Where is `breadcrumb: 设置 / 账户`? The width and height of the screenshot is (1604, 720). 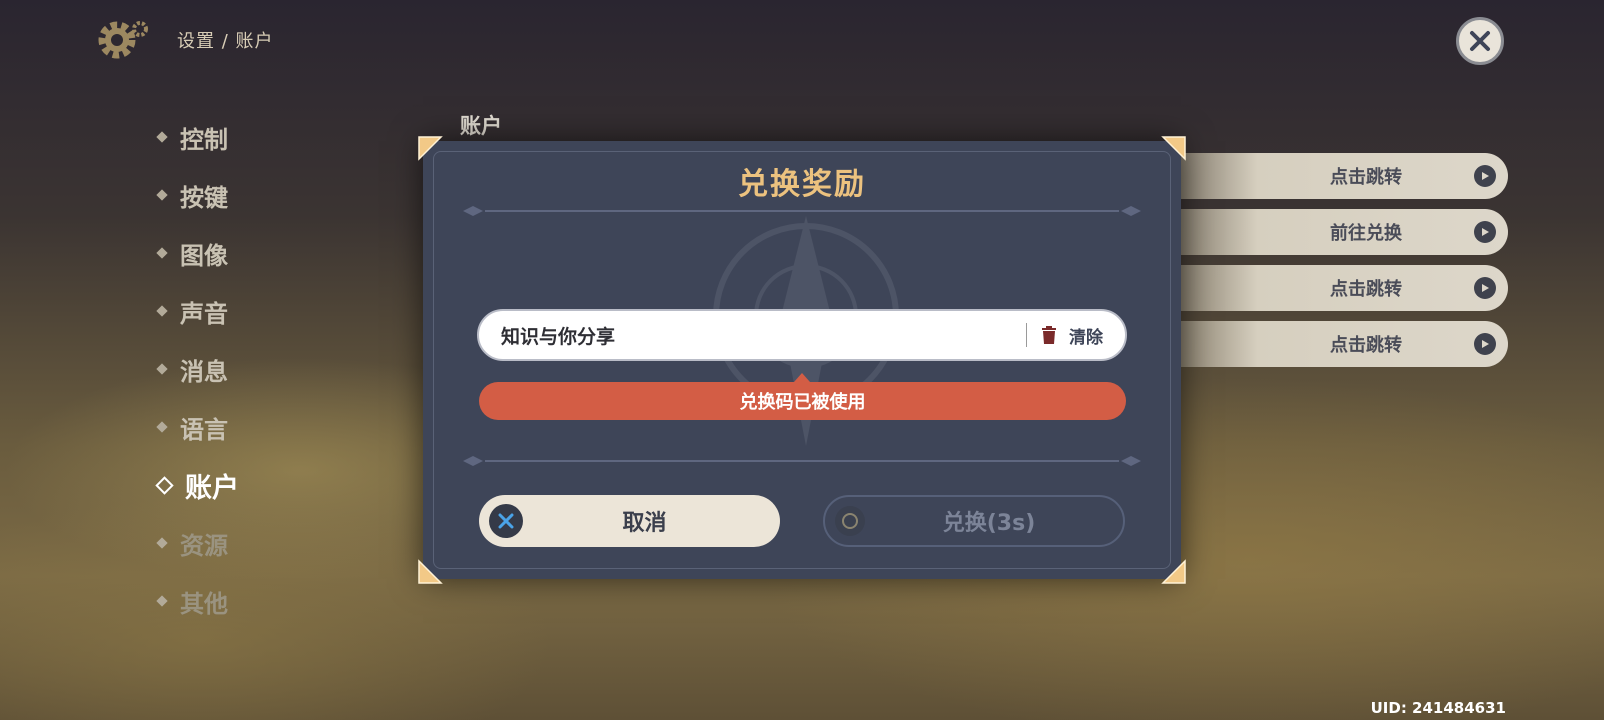
breadcrumb: 设置 / 账户 is located at coordinates (225, 41).